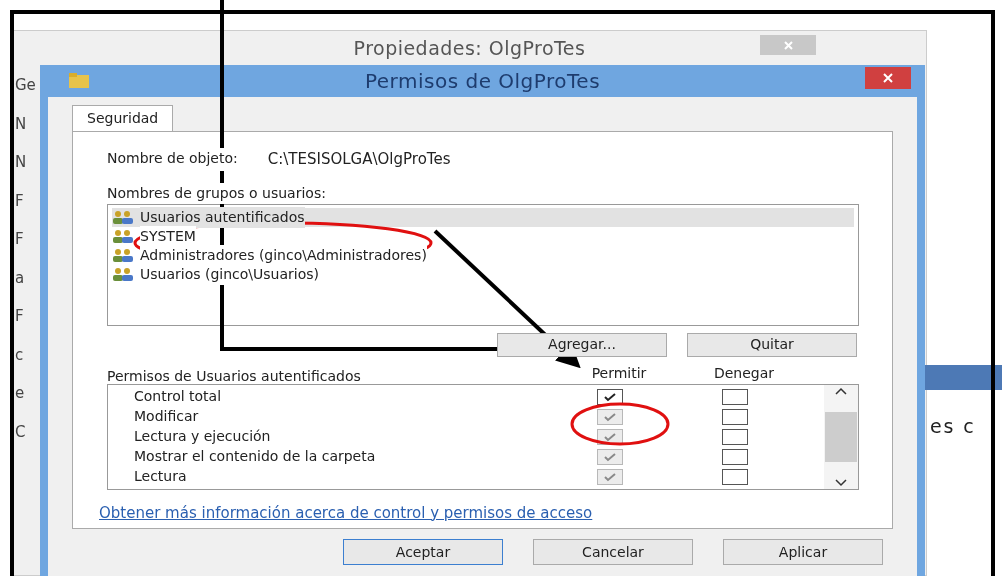  Describe the element at coordinates (803, 552) in the screenshot. I see `dialog-button: Aplicar` at that location.